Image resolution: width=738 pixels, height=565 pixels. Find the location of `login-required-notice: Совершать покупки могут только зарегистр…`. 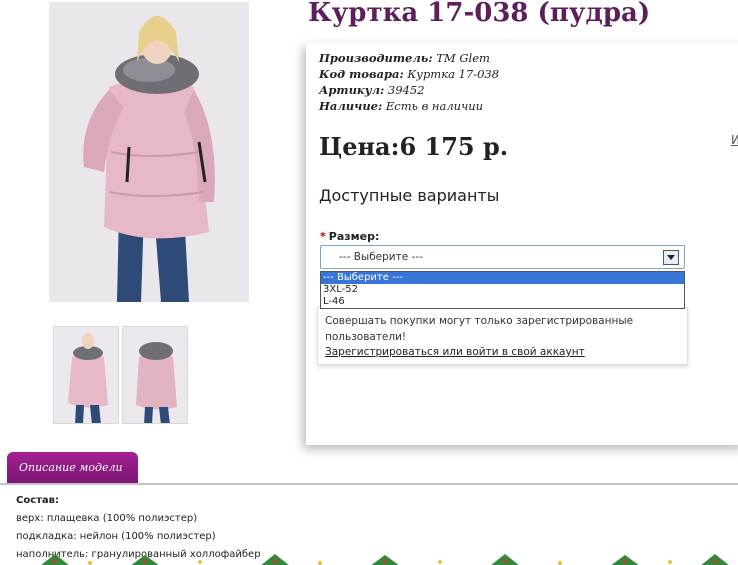

login-required-notice: Совершать покупки могут только зарегистр… is located at coordinates (502, 336).